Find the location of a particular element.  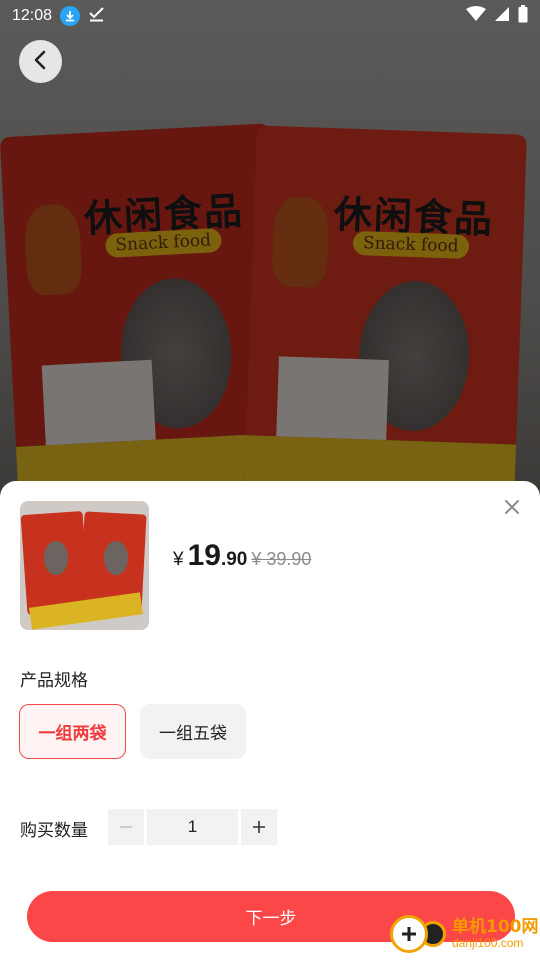

quantity-title: 购买数量 is located at coordinates (54, 831).